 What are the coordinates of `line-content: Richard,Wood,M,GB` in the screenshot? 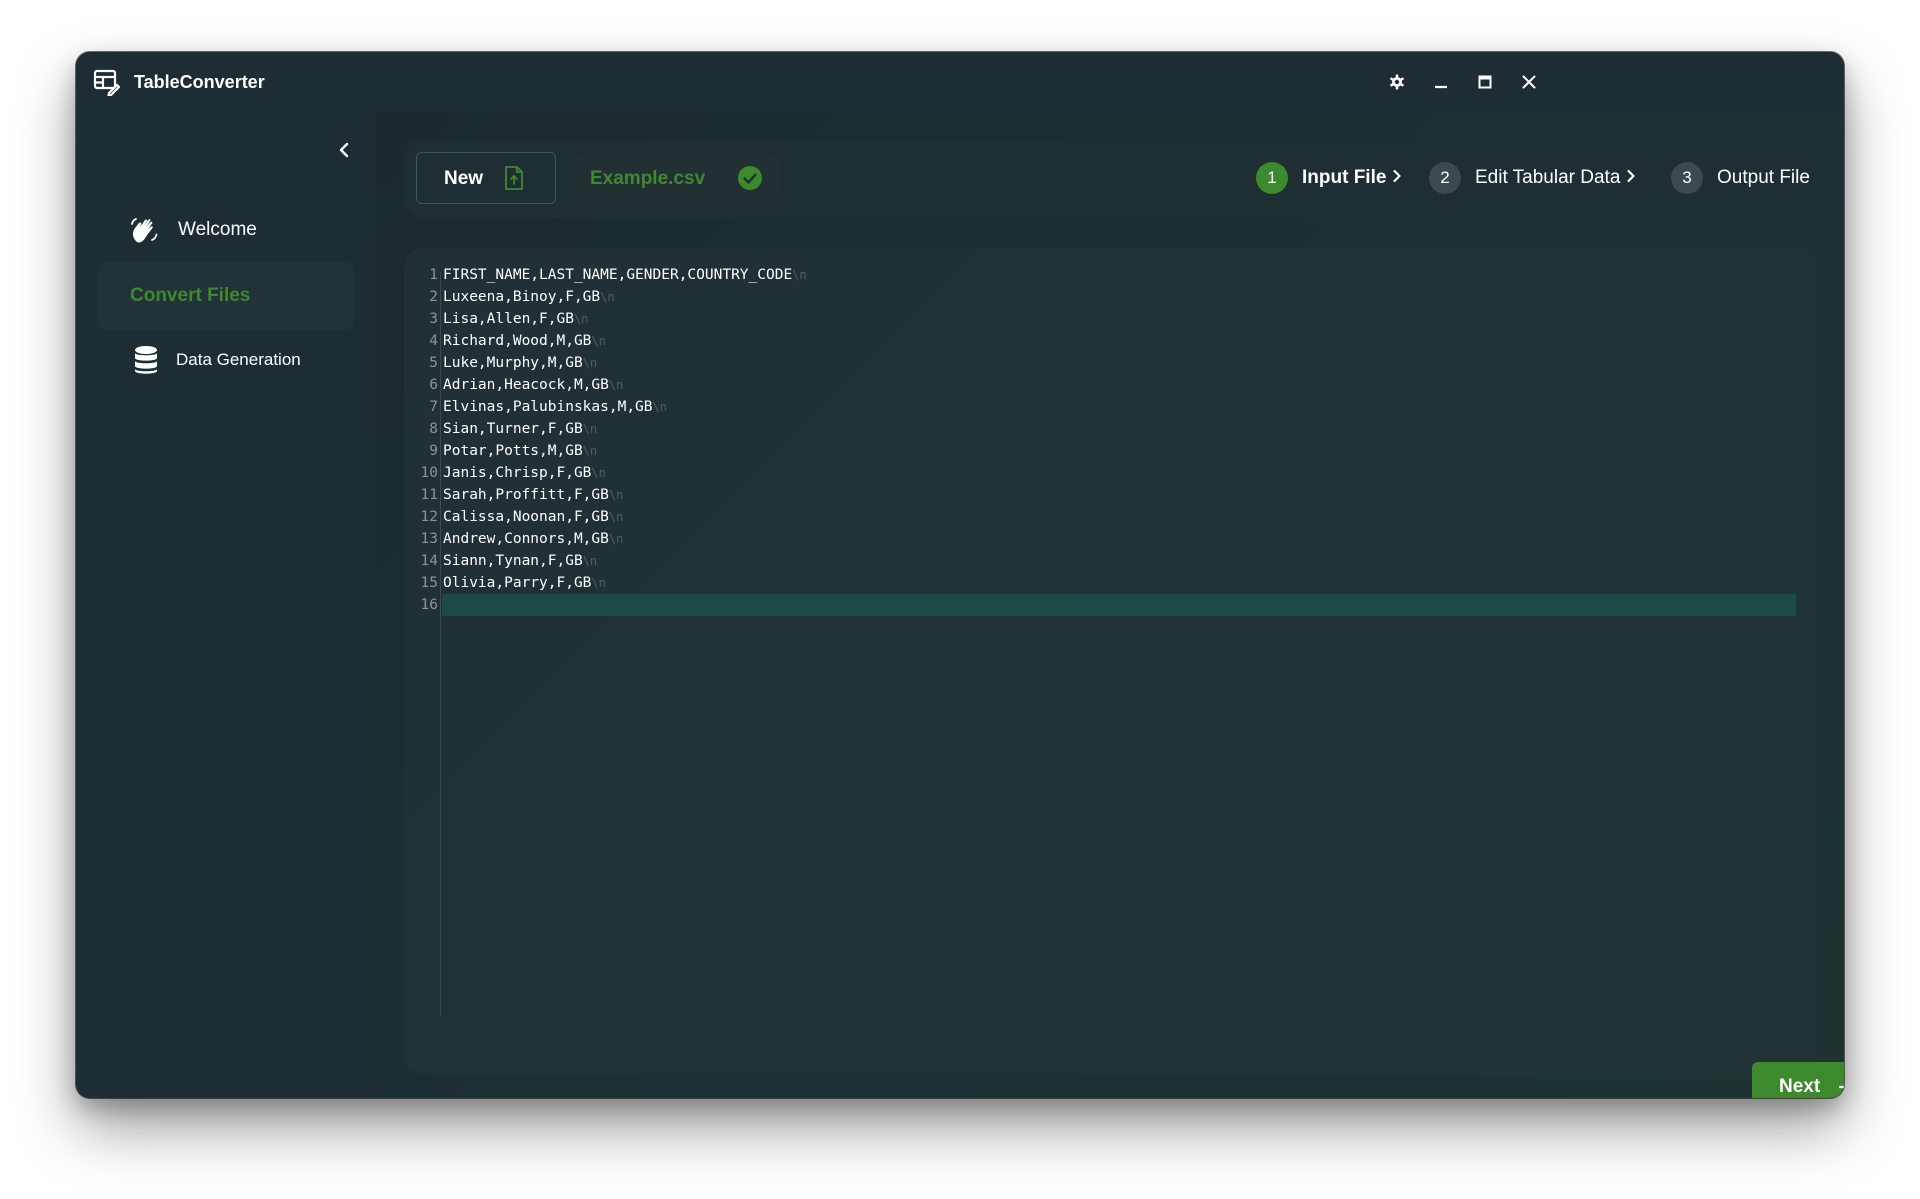 It's located at (517, 341).